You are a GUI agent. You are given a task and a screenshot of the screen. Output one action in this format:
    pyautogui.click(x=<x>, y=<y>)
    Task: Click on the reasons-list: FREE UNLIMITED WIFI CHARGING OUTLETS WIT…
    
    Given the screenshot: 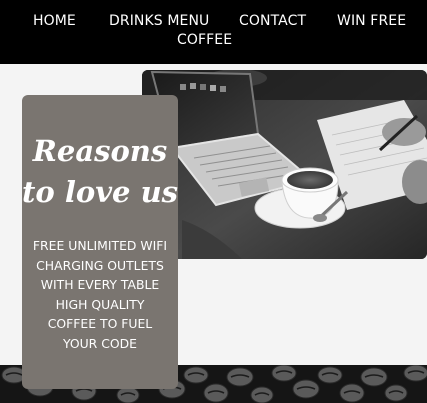 What is the action you would take?
    pyautogui.click(x=100, y=294)
    